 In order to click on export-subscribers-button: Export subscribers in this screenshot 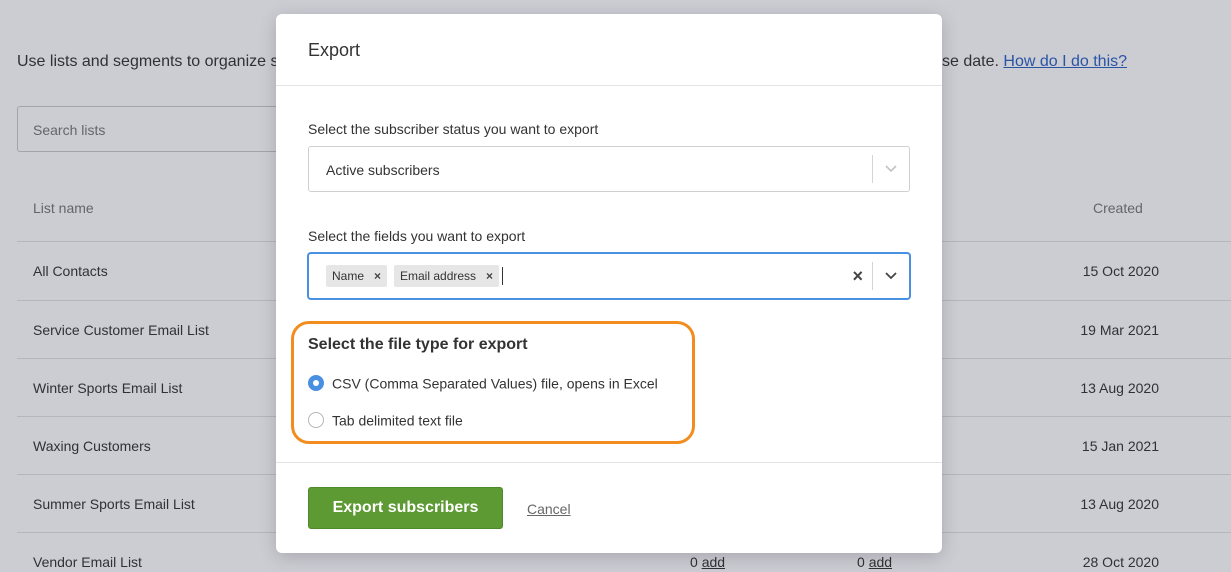, I will do `click(405, 508)`.